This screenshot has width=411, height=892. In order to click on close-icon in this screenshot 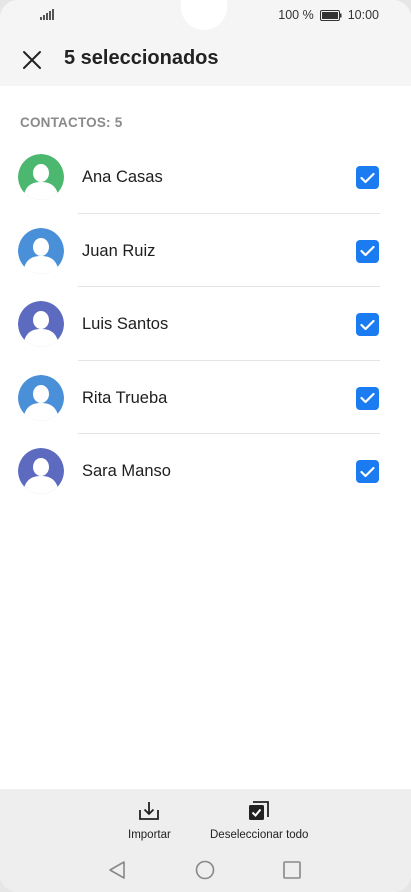, I will do `click(32, 60)`.